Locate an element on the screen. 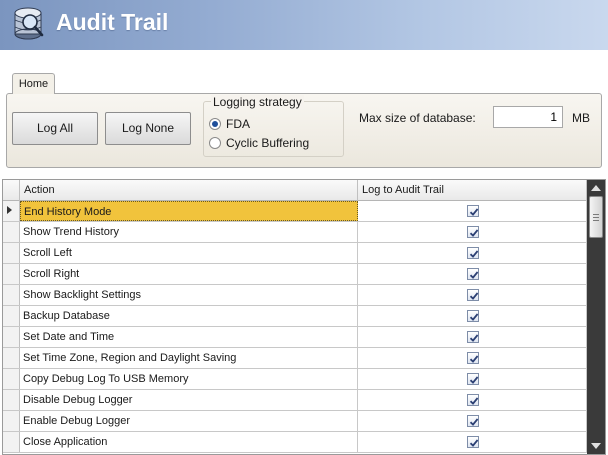  action-cell: Show Backlight Settings is located at coordinates (189, 295).